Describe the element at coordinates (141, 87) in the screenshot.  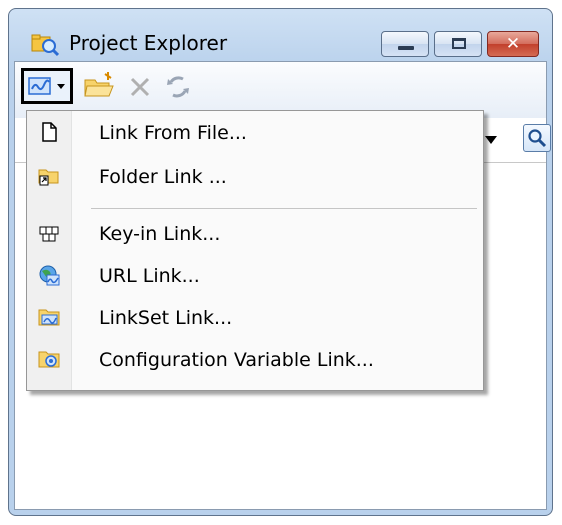
I see `delete-icon` at that location.